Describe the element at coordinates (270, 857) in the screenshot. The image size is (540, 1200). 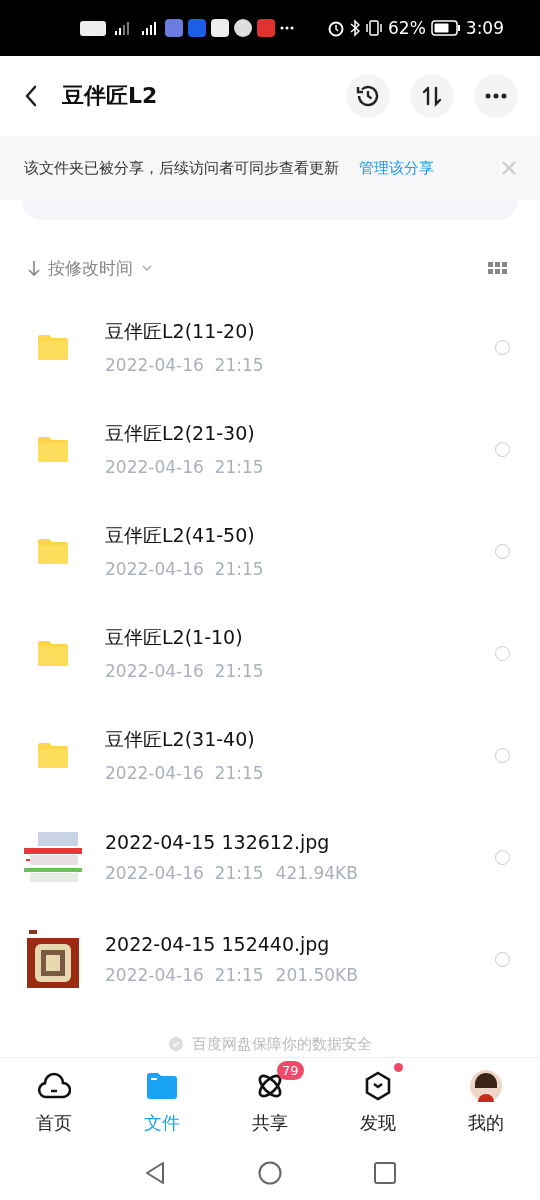
I see `file-row: 2022-04-15 132612.jpg 2022-04-16 21:15 421.94KB` at that location.